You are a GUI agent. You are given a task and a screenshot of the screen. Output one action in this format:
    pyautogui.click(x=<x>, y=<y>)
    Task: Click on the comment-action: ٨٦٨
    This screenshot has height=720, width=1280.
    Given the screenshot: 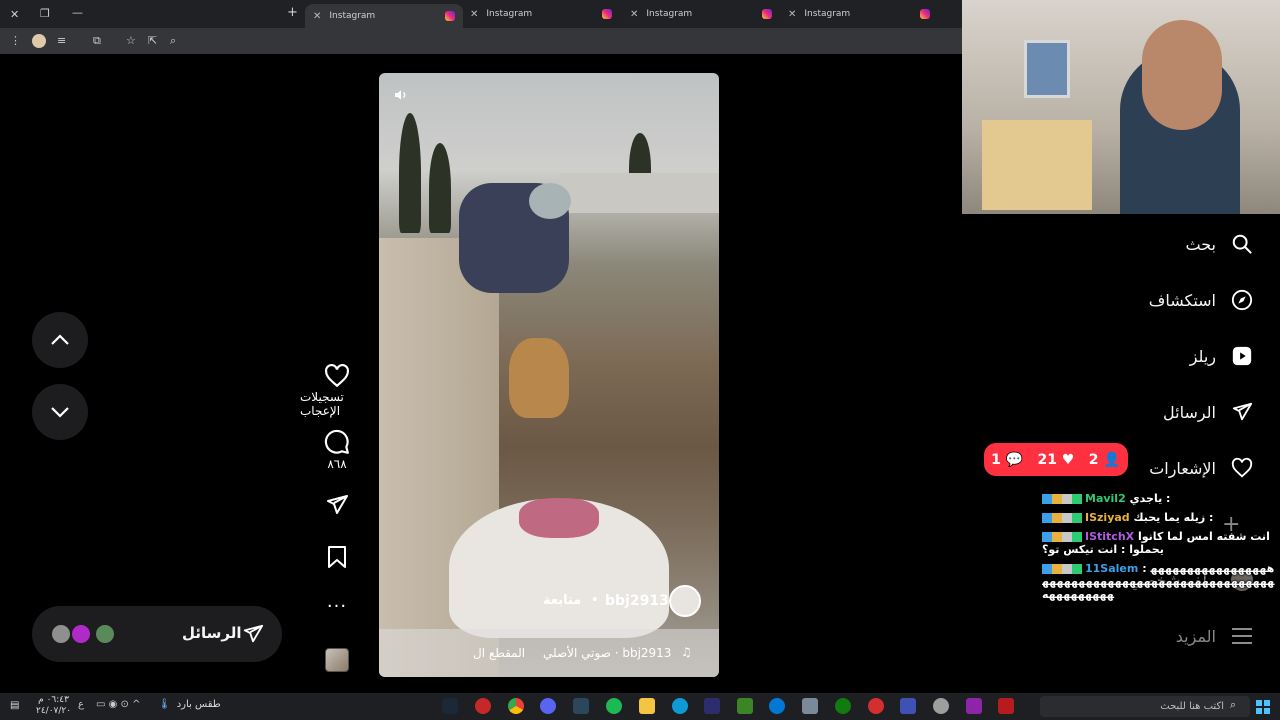 What is the action you would take?
    pyautogui.click(x=337, y=450)
    